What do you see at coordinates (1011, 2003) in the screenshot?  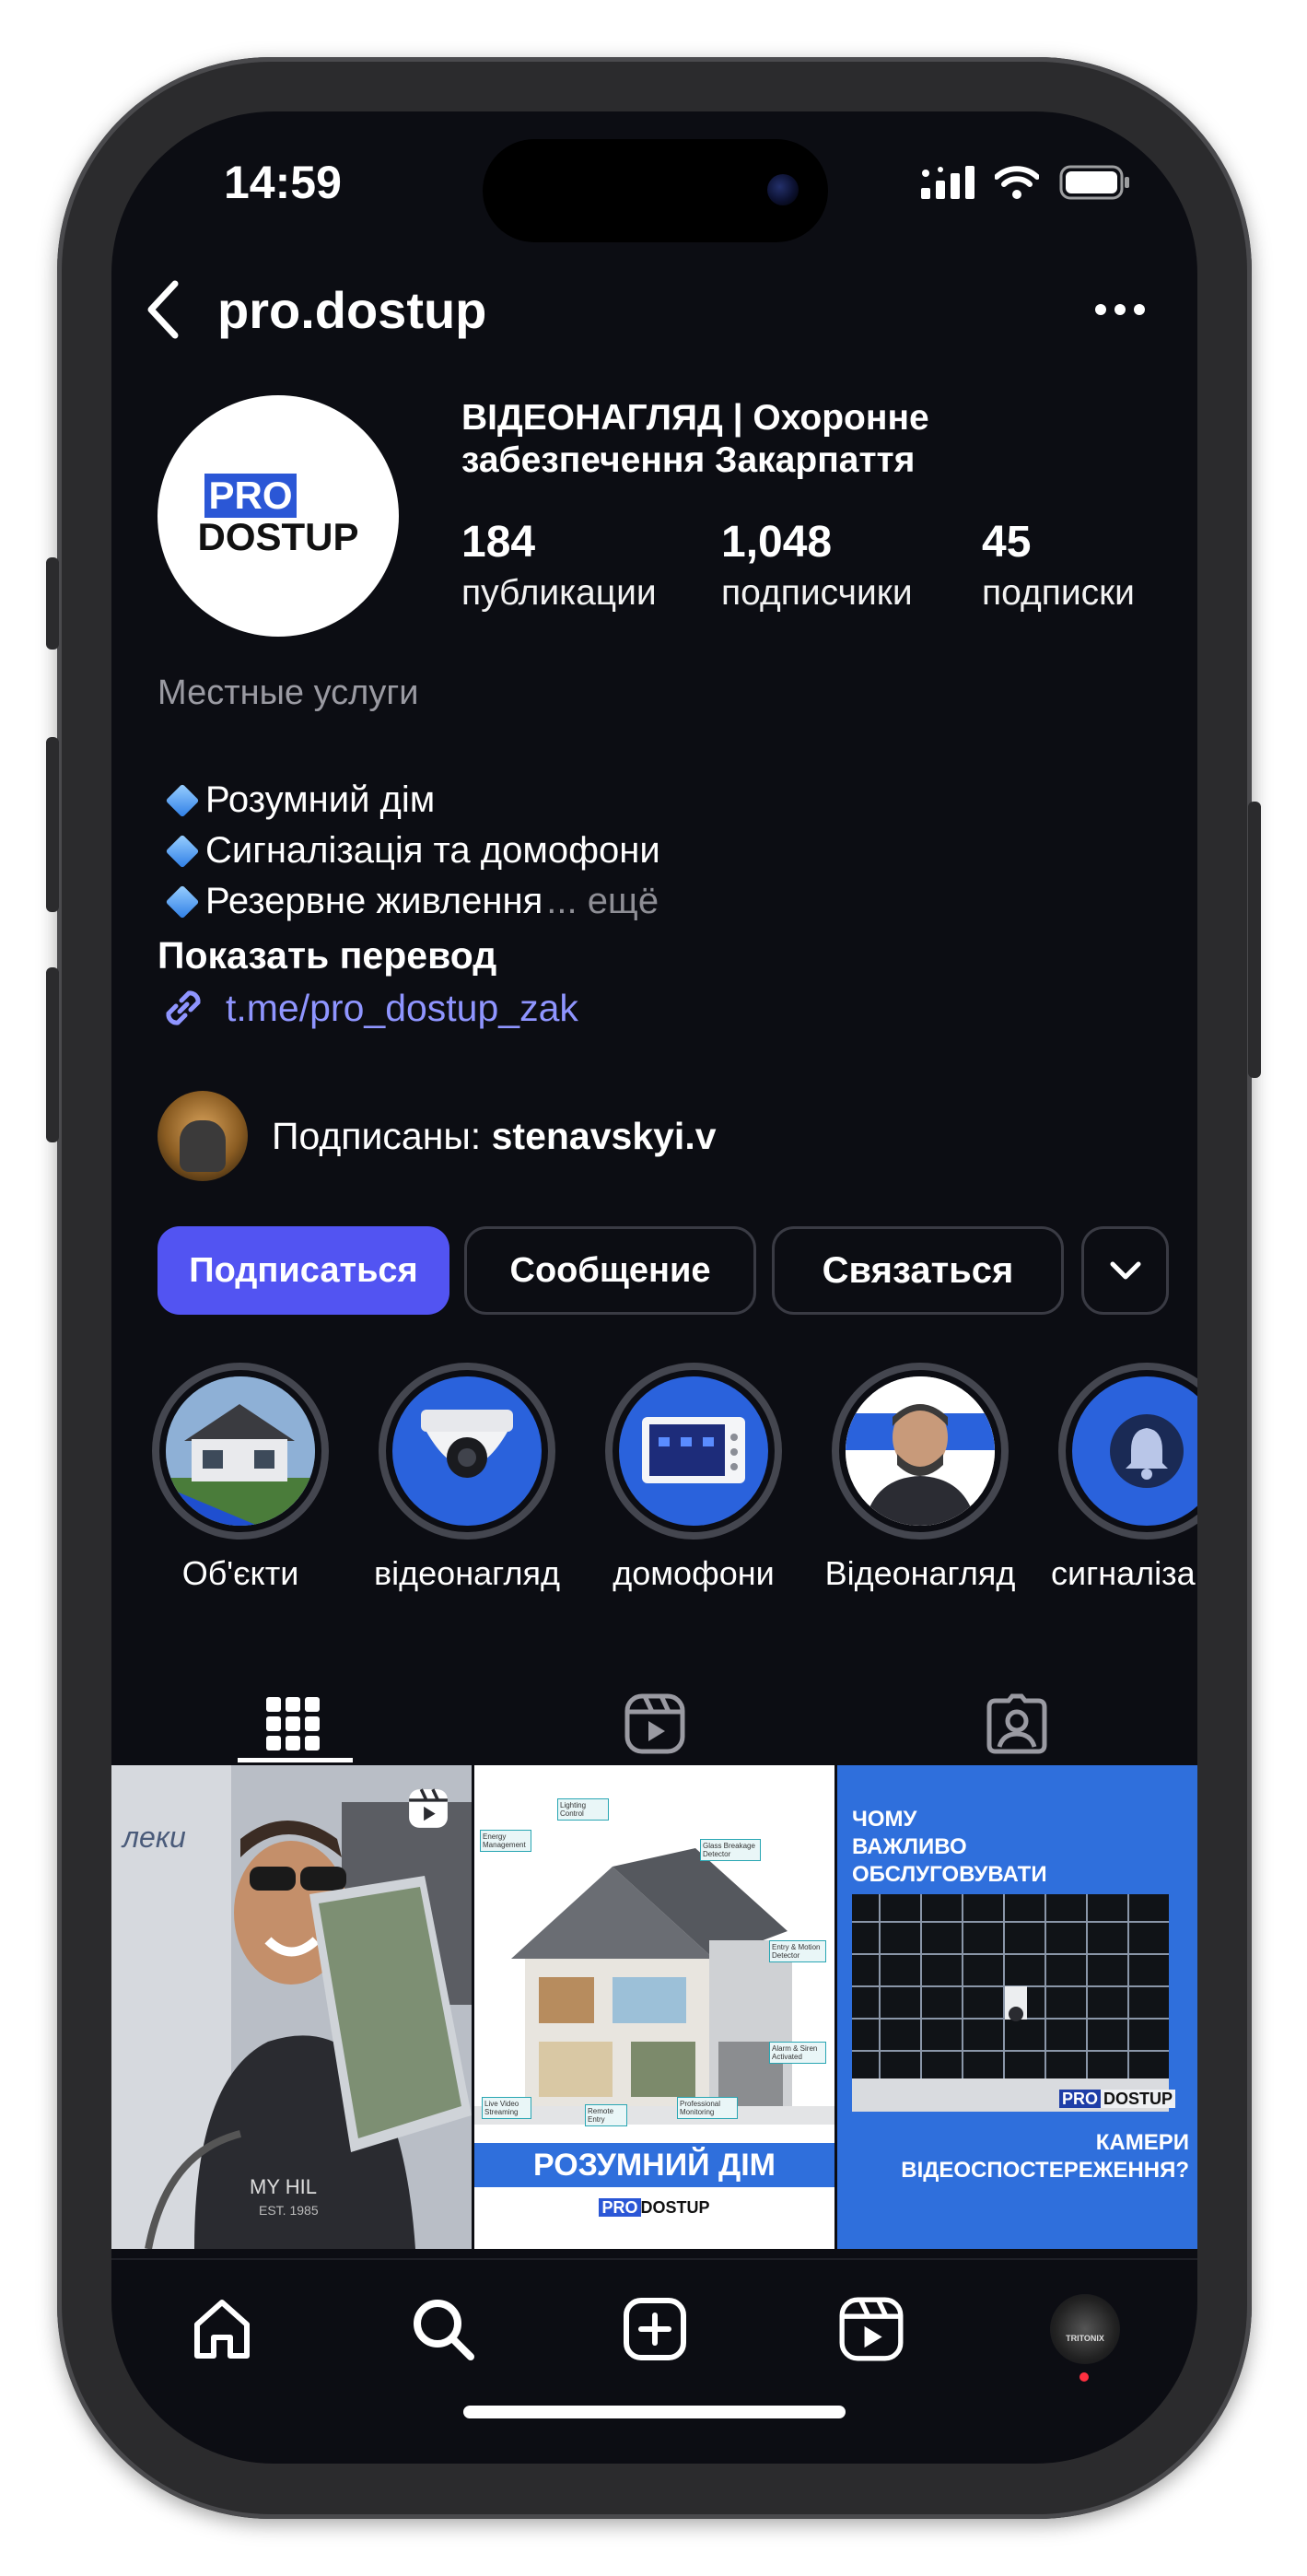 I see `post-image-ceiling-camera` at bounding box center [1011, 2003].